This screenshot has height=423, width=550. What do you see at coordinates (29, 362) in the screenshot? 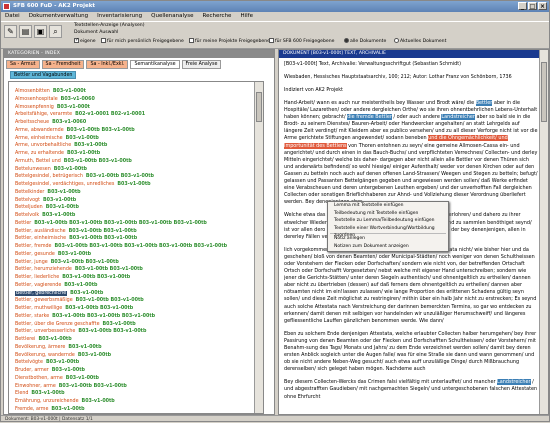
I see `tree-row-label: Bettelvögte` at bounding box center [29, 362].